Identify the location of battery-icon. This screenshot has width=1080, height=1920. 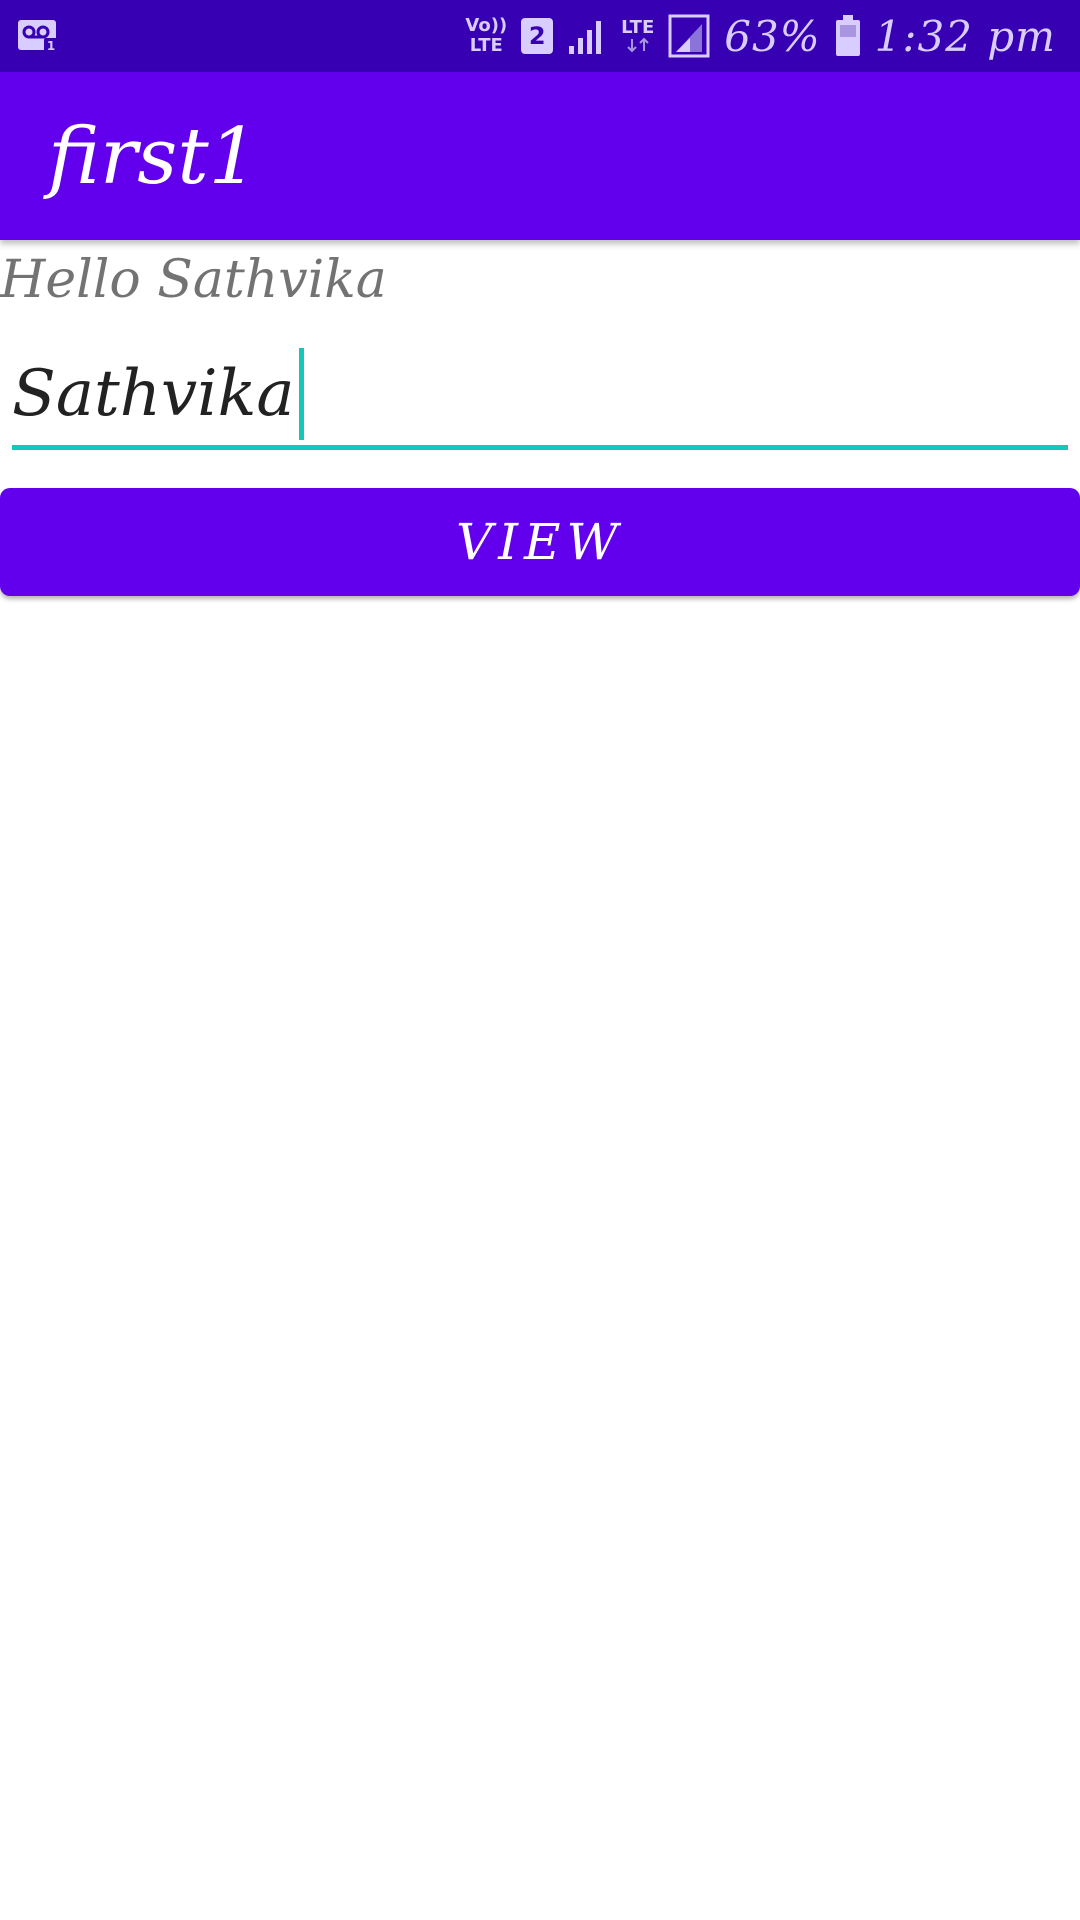
(847, 35).